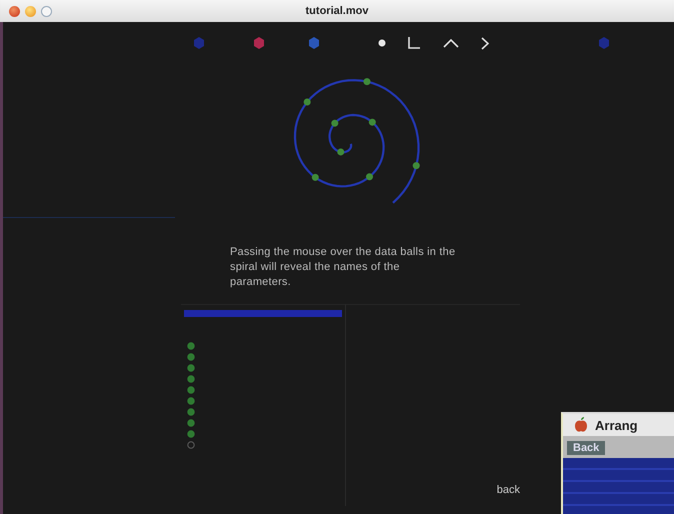 The width and height of the screenshot is (674, 514). What do you see at coordinates (14, 11) in the screenshot?
I see `close-button` at bounding box center [14, 11].